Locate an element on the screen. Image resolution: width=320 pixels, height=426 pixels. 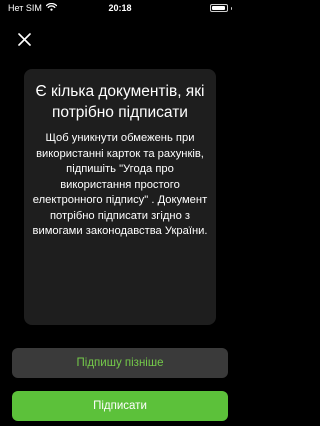
status-right is located at coordinates (220, 8).